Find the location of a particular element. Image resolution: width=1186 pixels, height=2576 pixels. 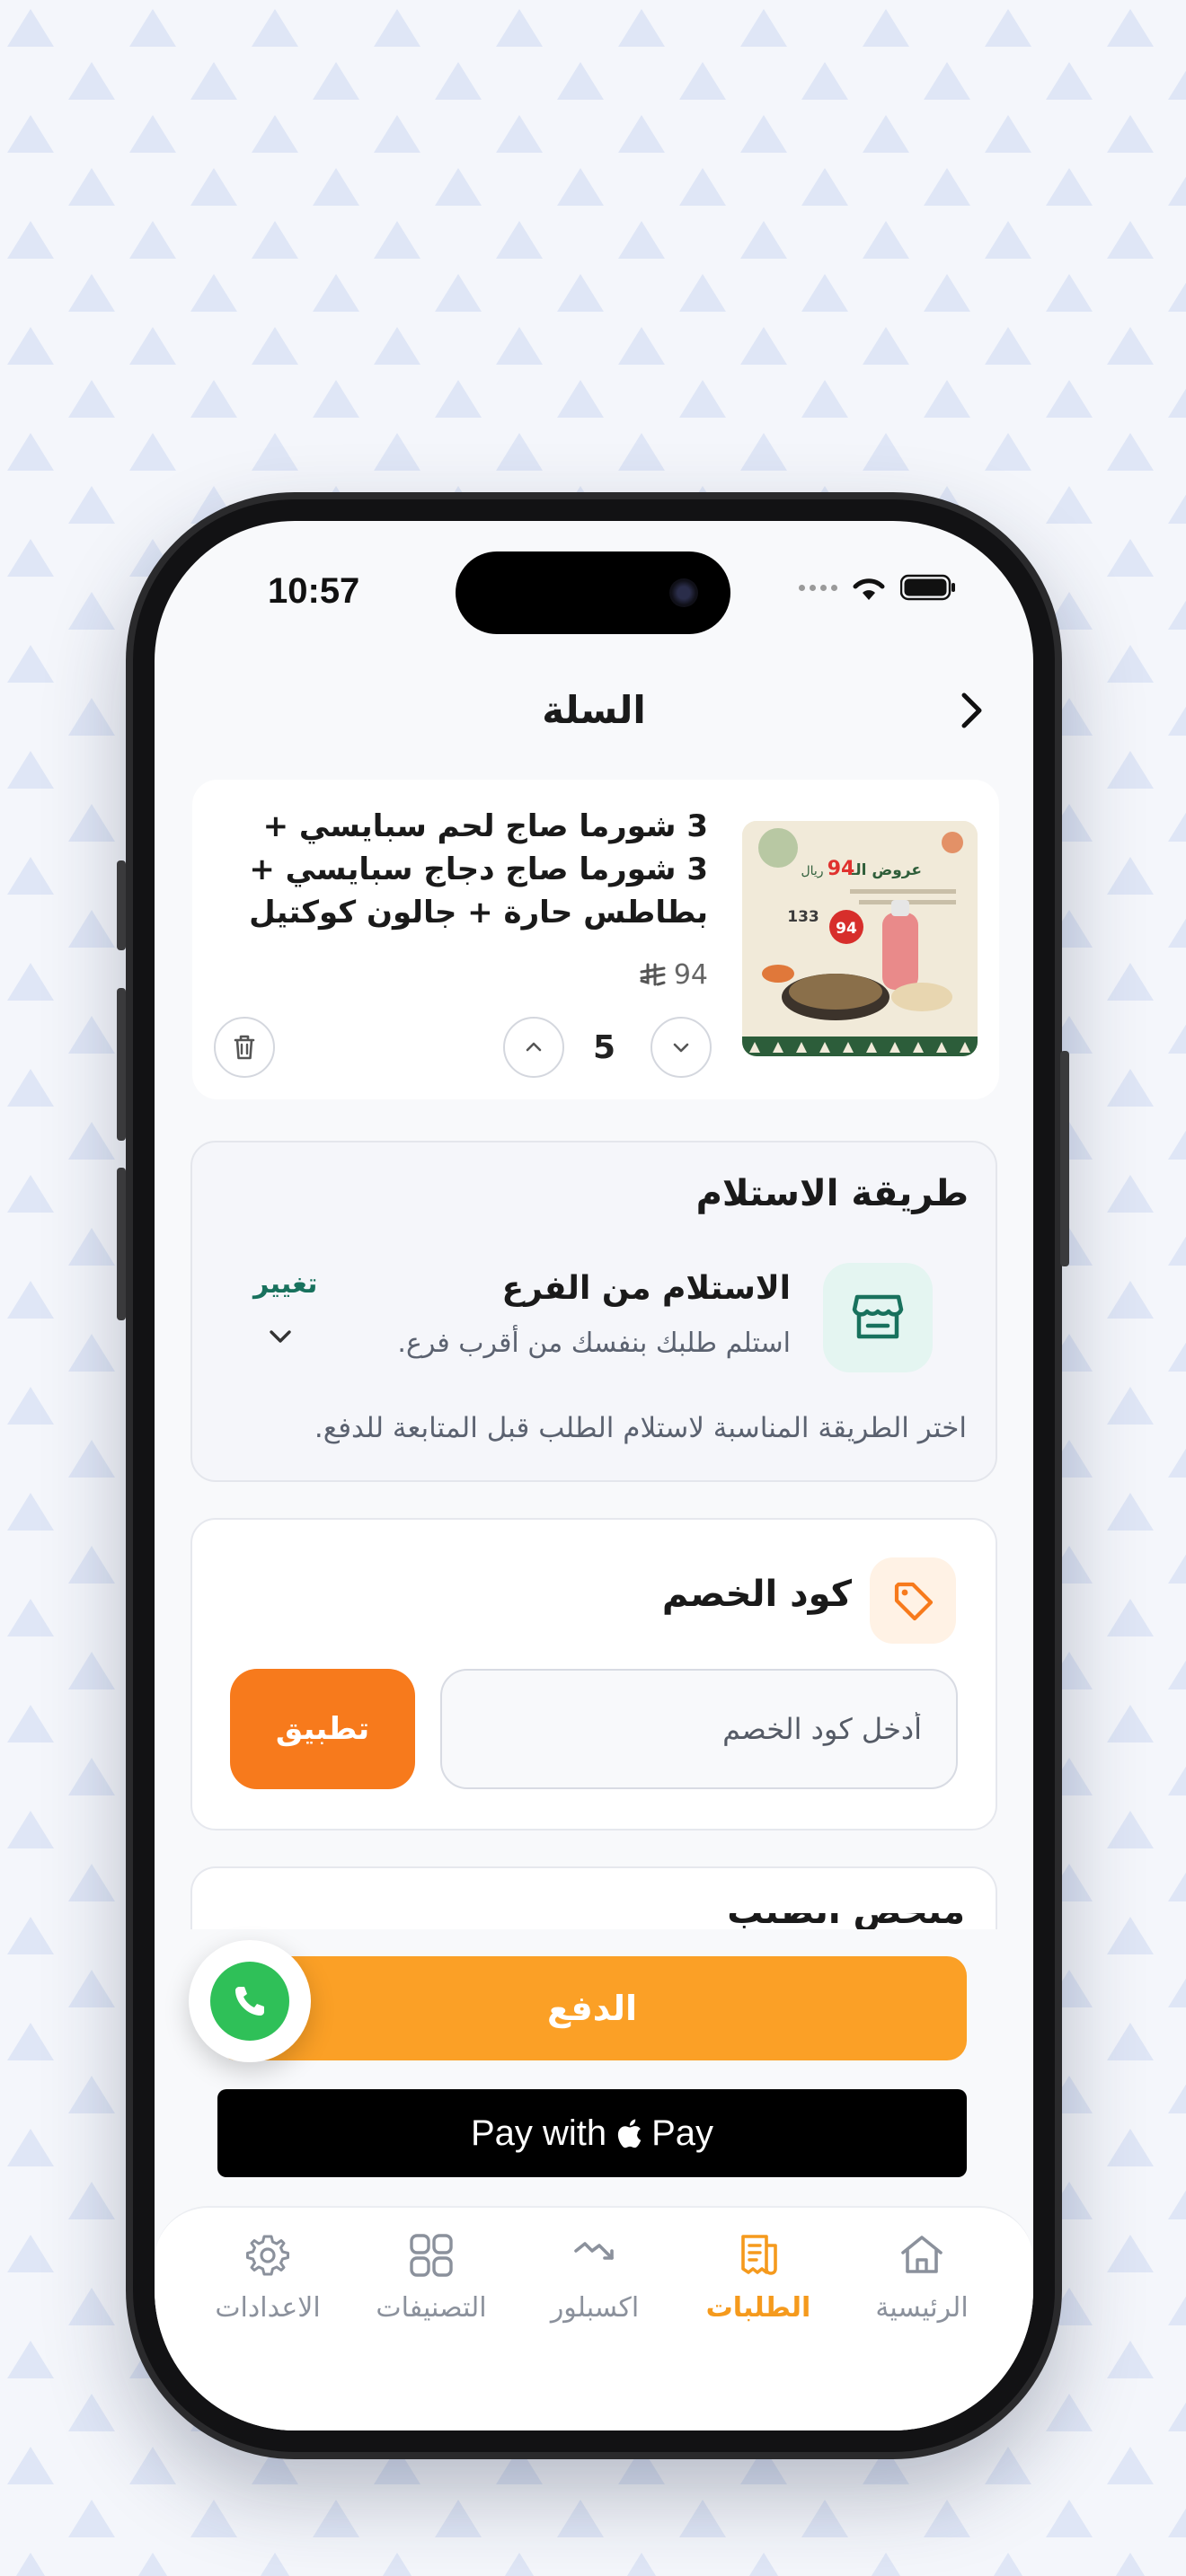

product-image: عروض الـ 94 ريال 133 94 is located at coordinates (860, 938).